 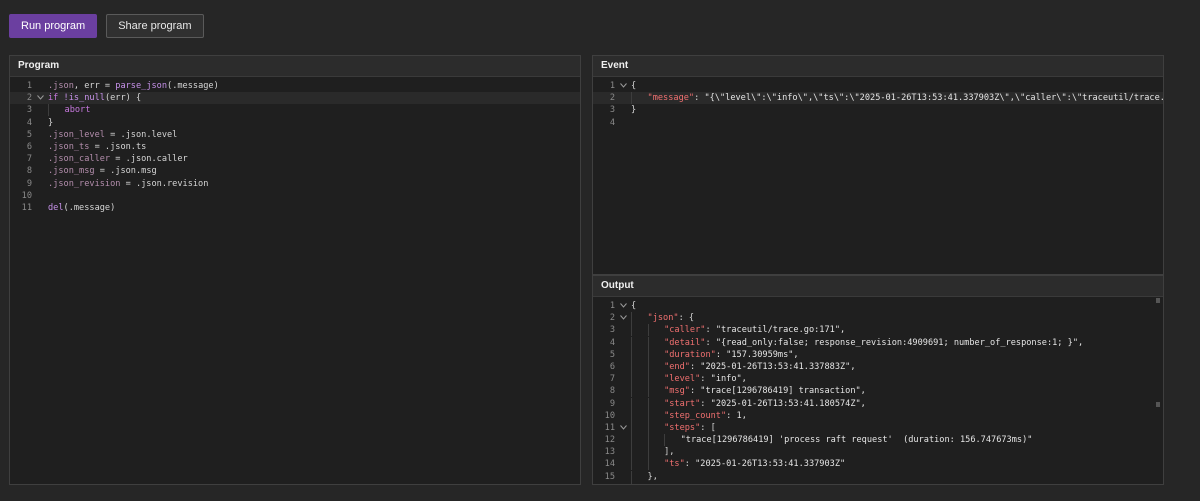 I want to click on code-line: 4, so click(x=878, y=123).